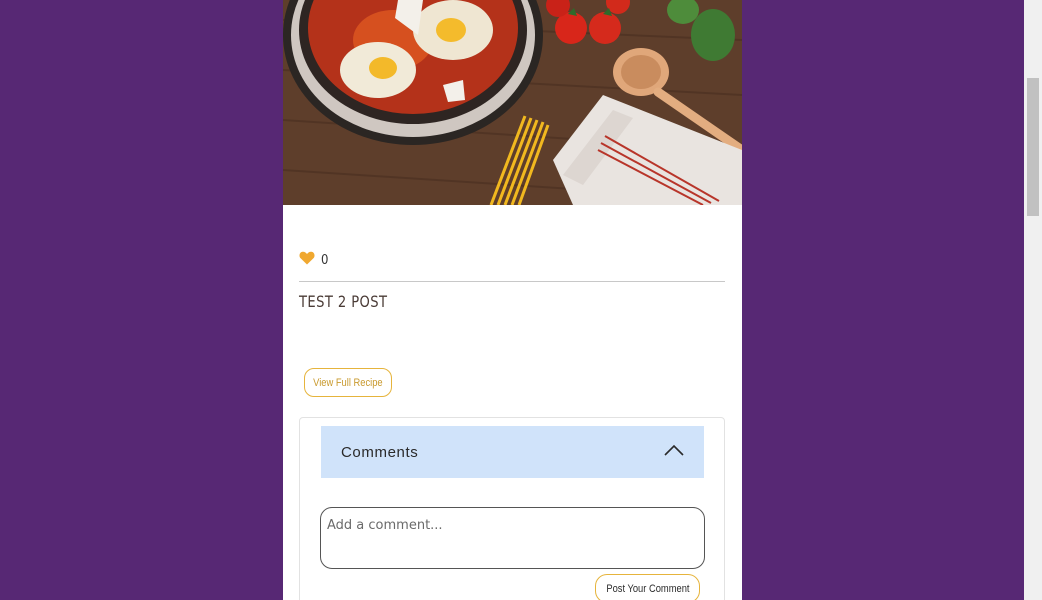  What do you see at coordinates (674, 452) in the screenshot?
I see `chevron-up-icon` at bounding box center [674, 452].